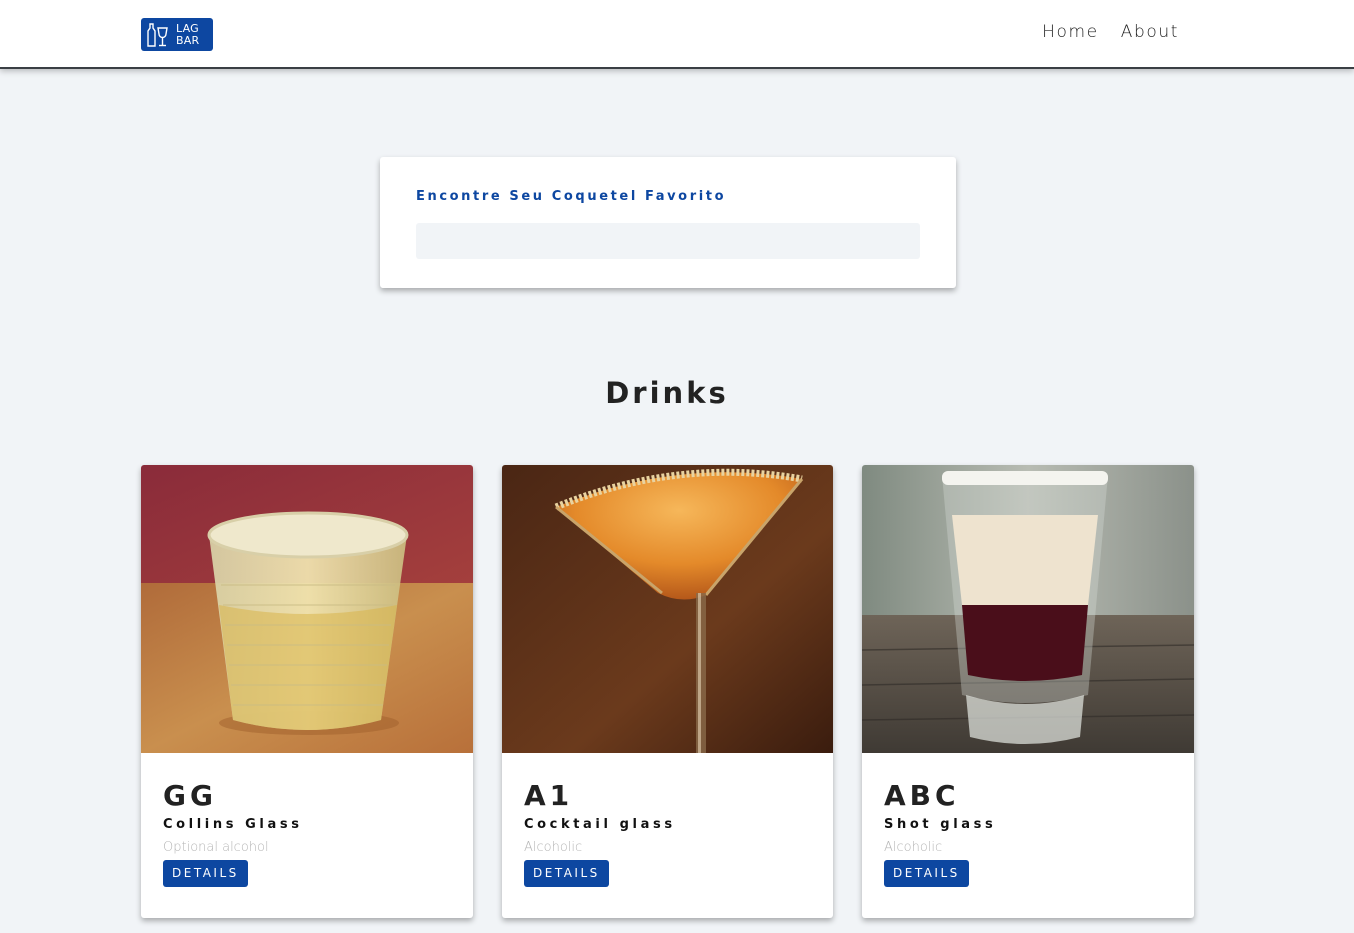 The height and width of the screenshot is (933, 1354). Describe the element at coordinates (677, 34) in the screenshot. I see `top-navbar: LAG BAR Home About` at that location.